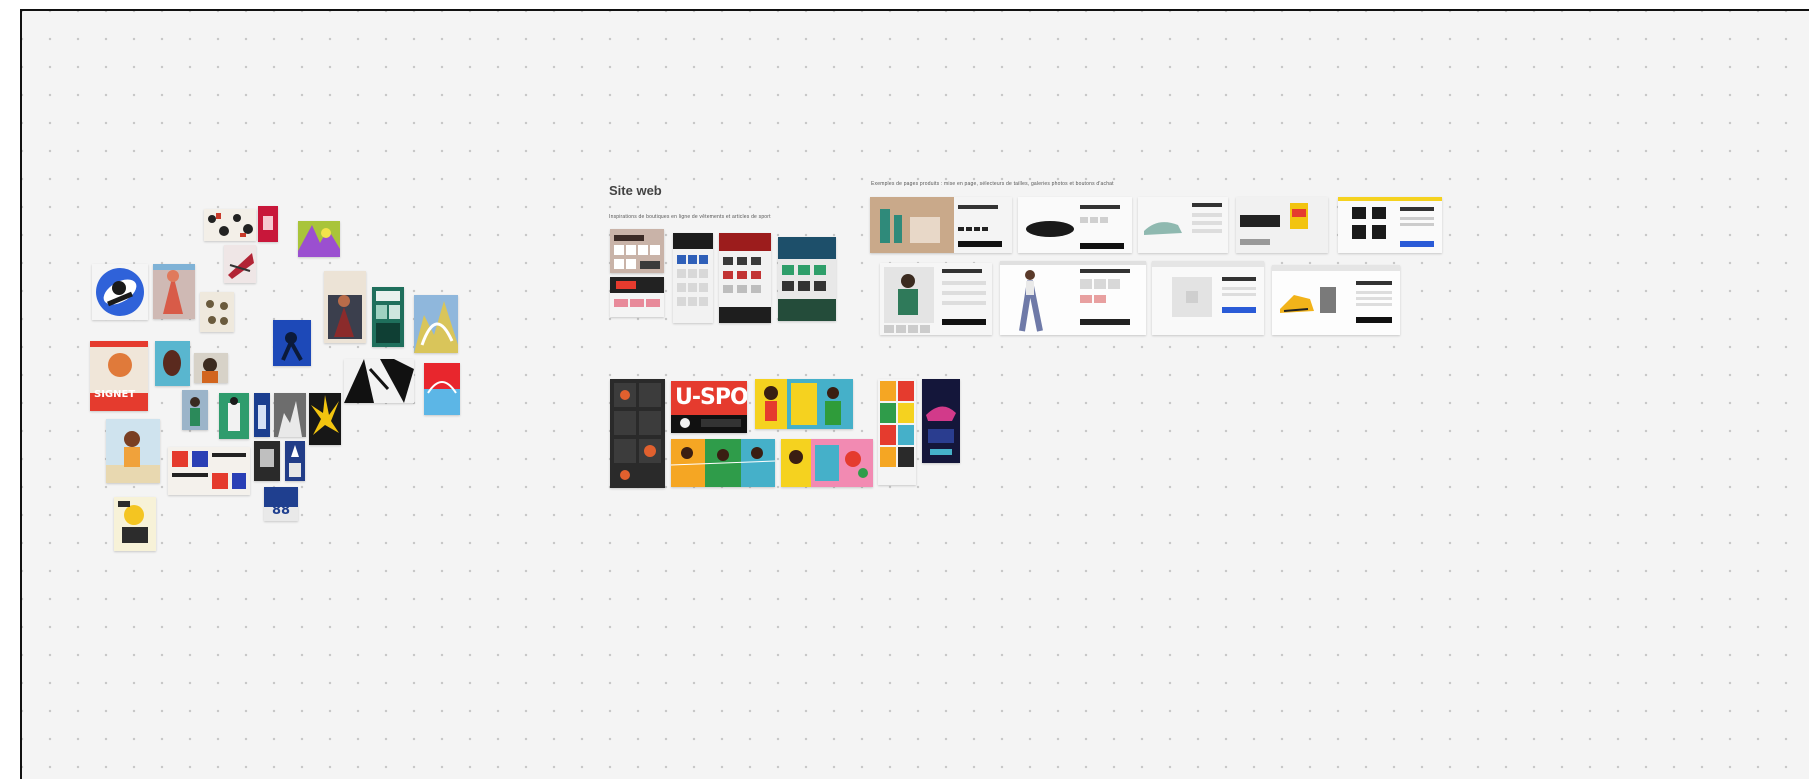 The image size is (1809, 779). What do you see at coordinates (281, 510) in the screenshot?
I see `poster-88-text: 88` at bounding box center [281, 510].